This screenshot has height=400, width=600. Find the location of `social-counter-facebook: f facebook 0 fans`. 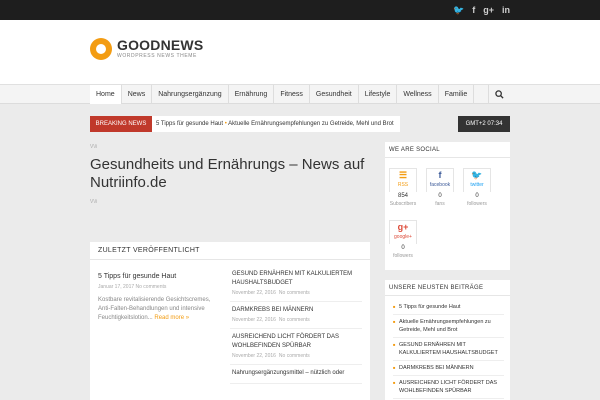

social-counter-facebook: f facebook 0 fans is located at coordinates (440, 189).